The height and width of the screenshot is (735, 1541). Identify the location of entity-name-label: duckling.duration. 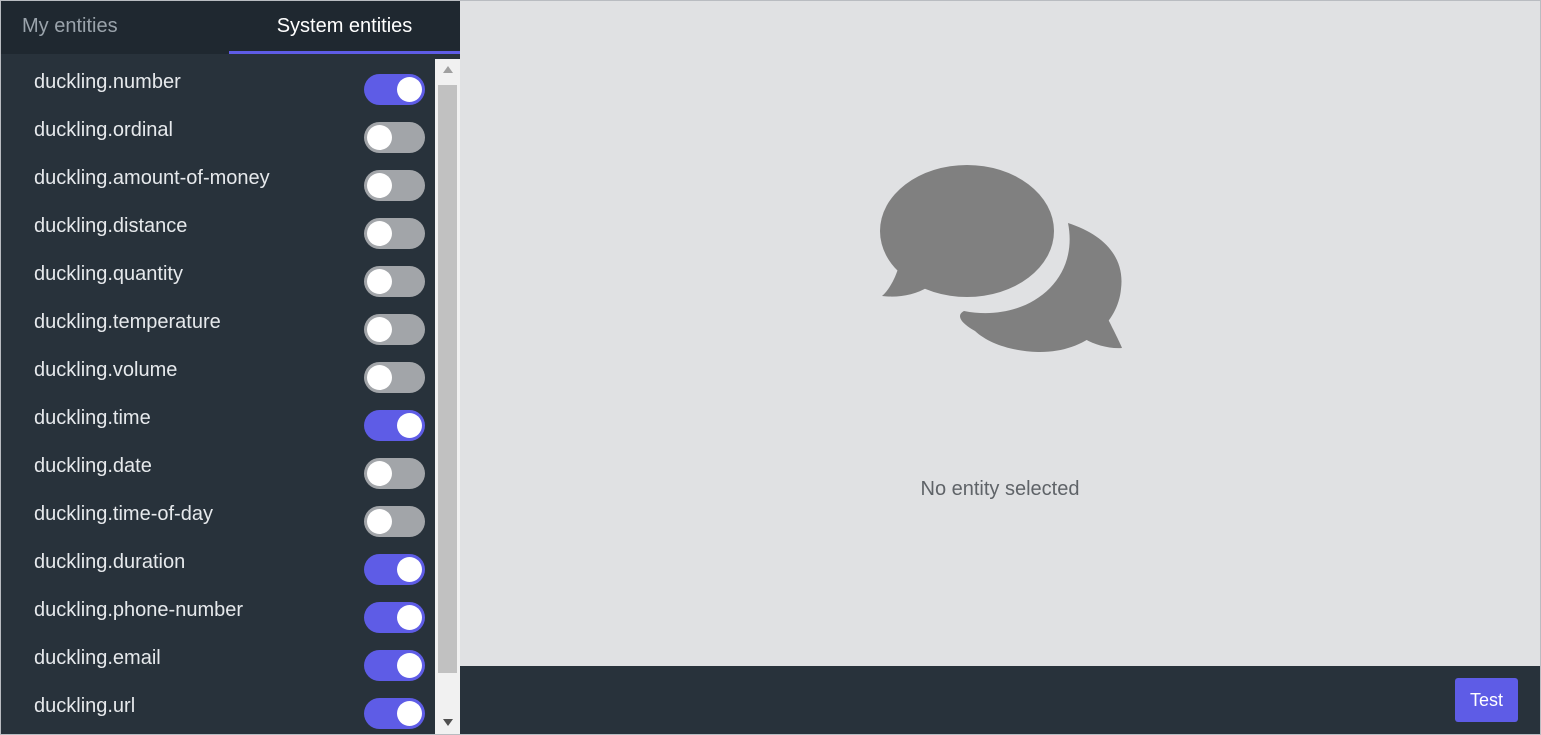
(110, 562).